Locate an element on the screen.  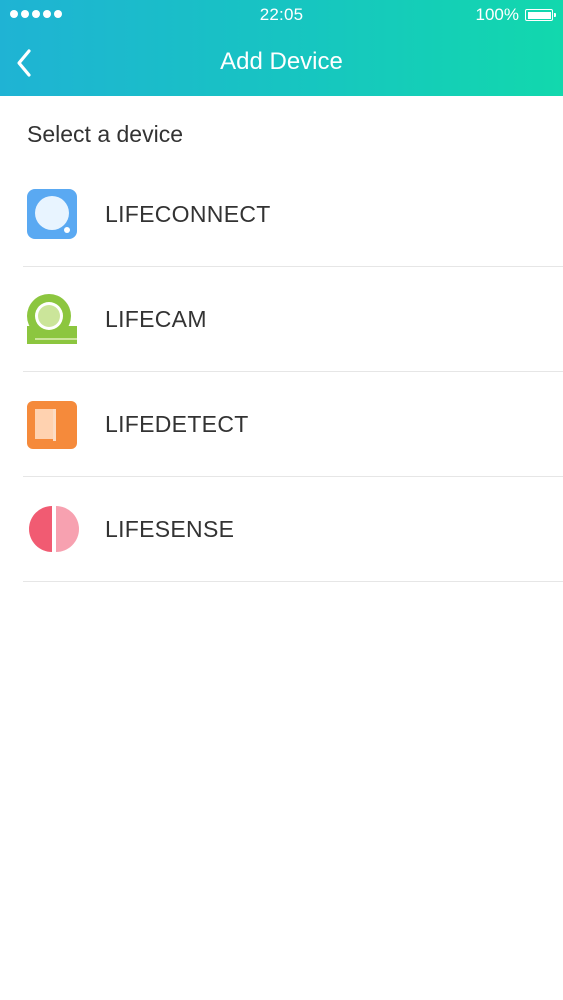
app-header: 22:05 100% Add Device is located at coordinates (281, 48).